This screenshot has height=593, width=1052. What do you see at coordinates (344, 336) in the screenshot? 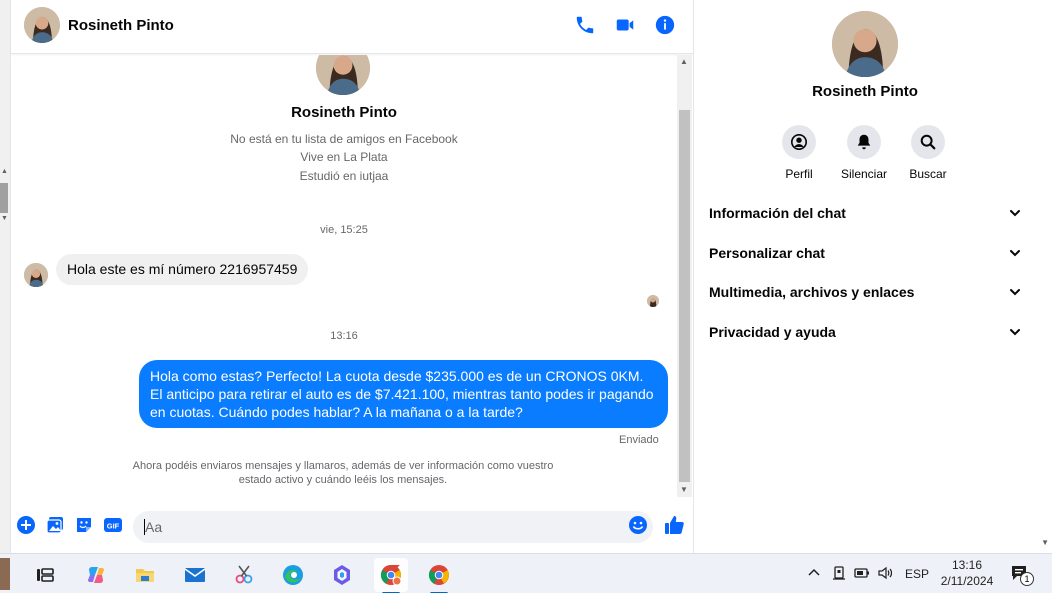
I see `message-timestamp: 13:16` at bounding box center [344, 336].